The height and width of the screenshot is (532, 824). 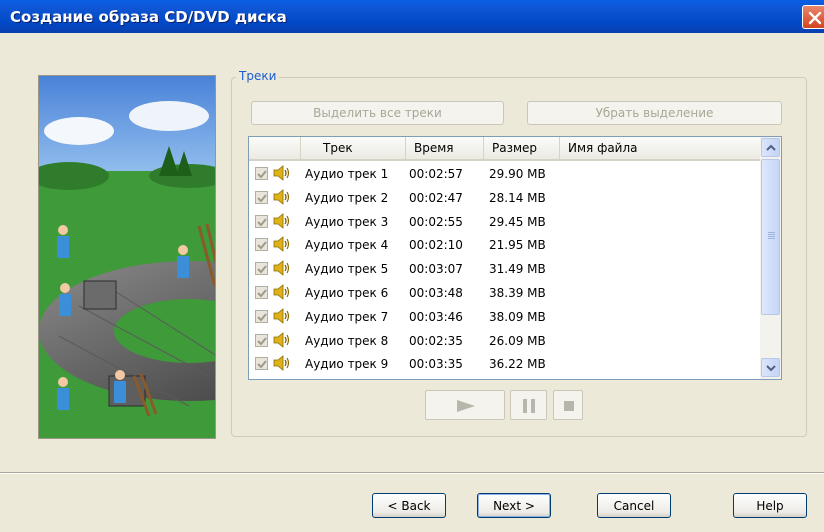 I want to click on column-header-track: Трек, so click(x=353, y=148).